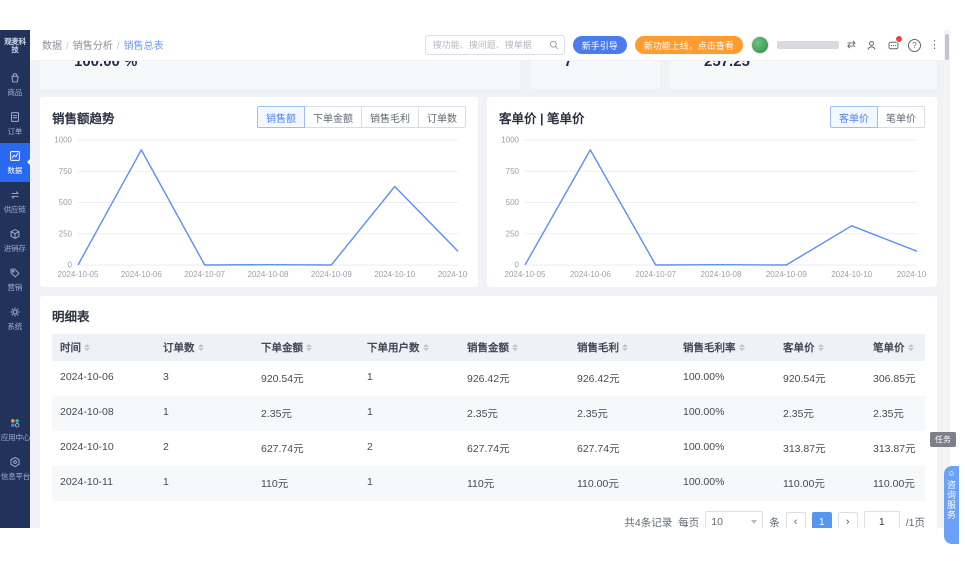  I want to click on avatar, so click(759, 45).